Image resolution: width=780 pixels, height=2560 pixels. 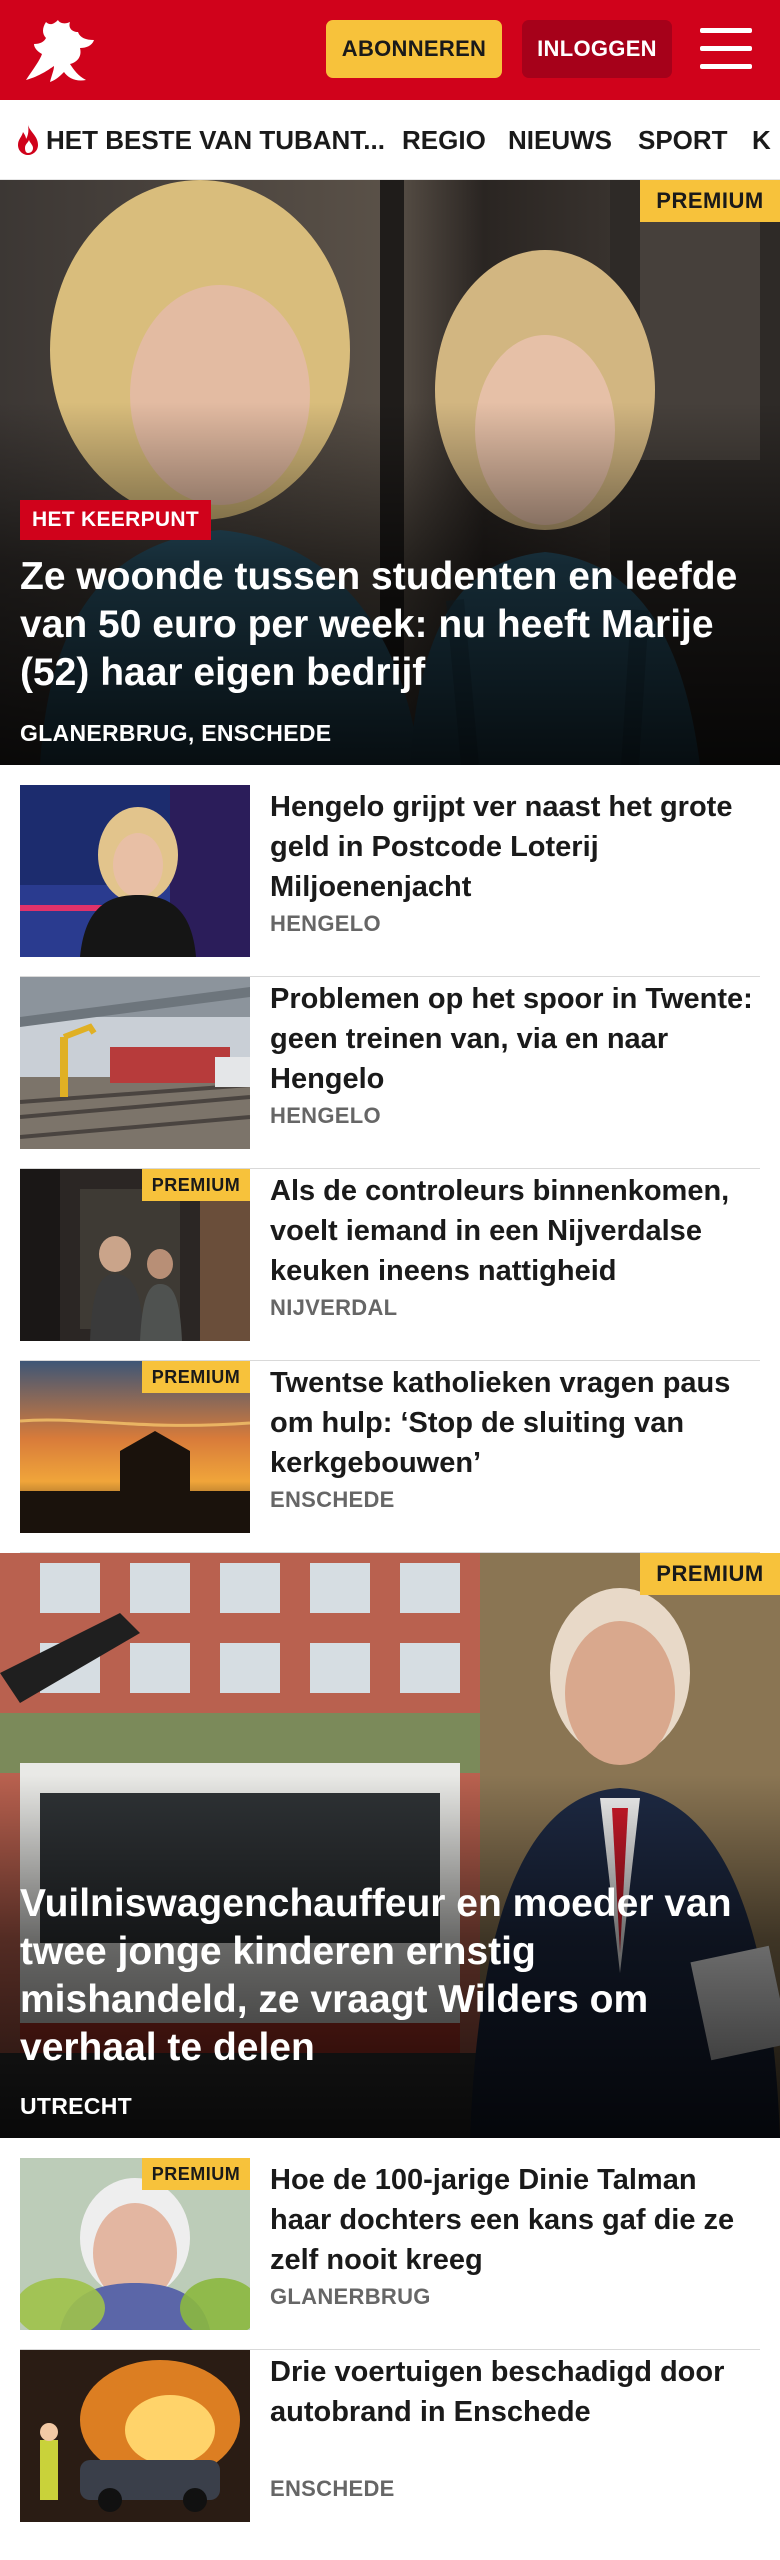 I want to click on nav-item-sport: SPORT, so click(x=683, y=139).